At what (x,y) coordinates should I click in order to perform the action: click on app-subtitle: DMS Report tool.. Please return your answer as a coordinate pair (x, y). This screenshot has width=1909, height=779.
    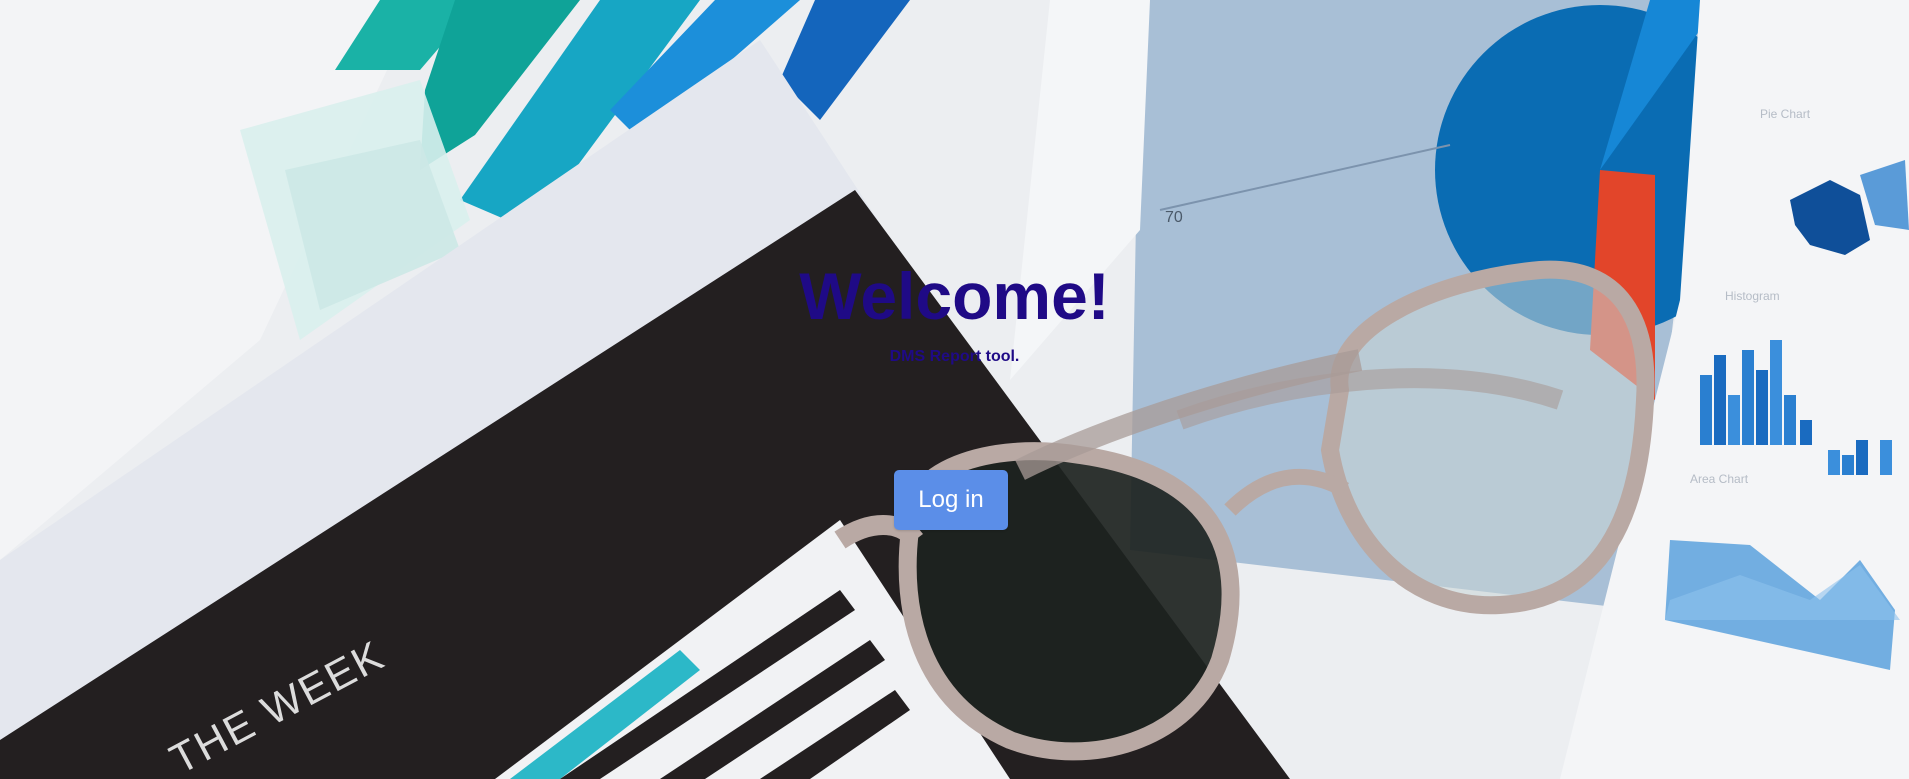
    Looking at the image, I should click on (954, 356).